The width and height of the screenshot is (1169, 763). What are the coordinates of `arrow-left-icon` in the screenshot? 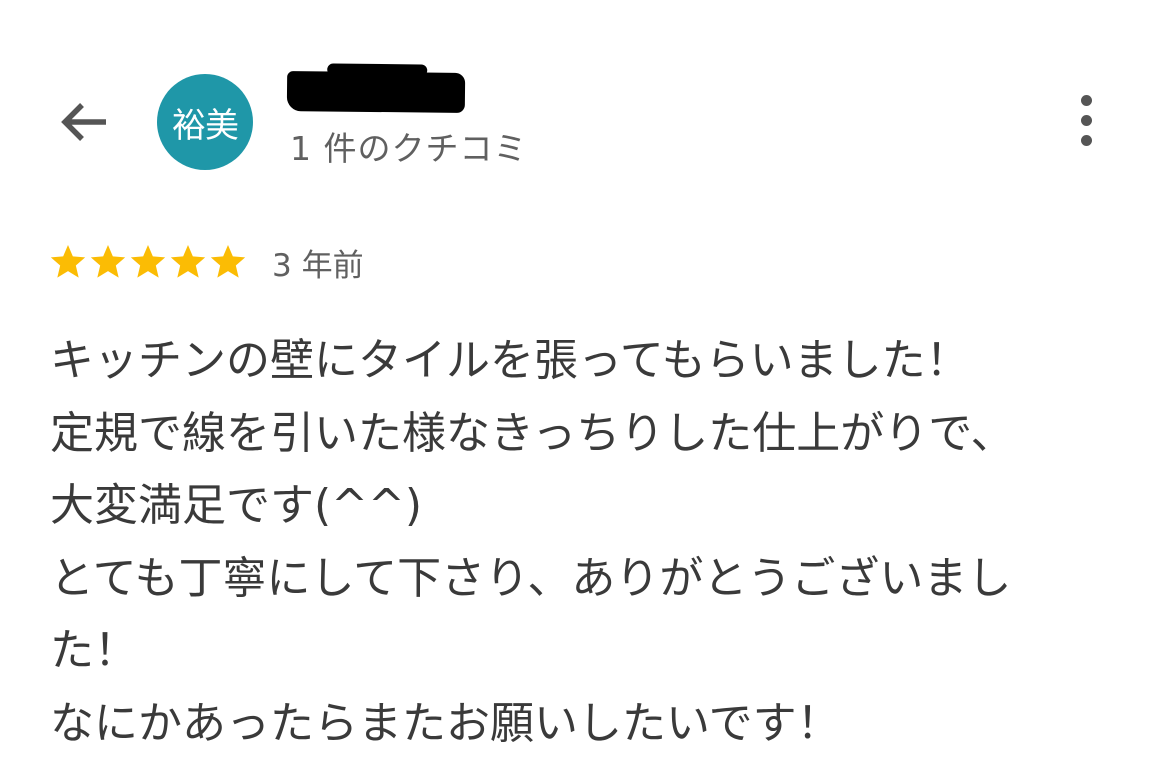 It's located at (83, 122).